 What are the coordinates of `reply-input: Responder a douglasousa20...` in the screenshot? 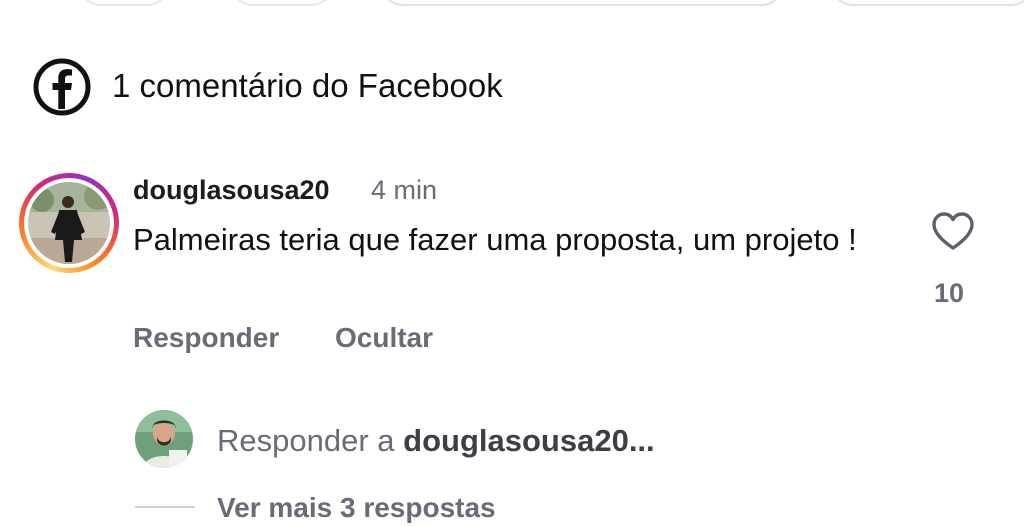 It's located at (436, 441).